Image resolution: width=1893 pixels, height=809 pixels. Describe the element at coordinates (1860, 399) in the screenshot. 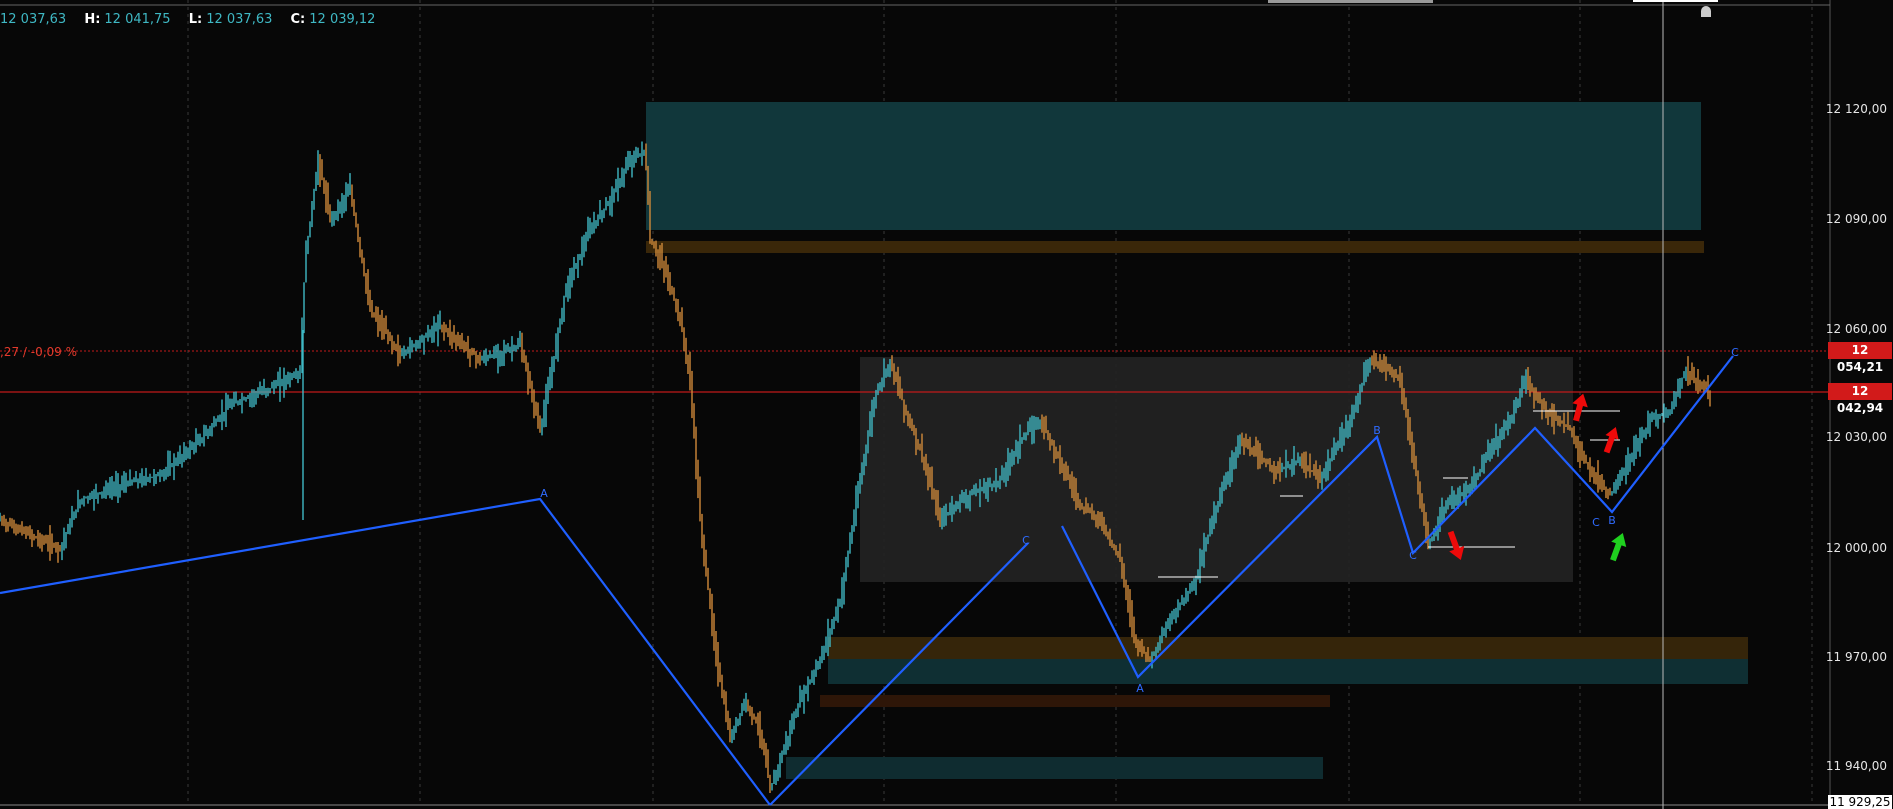

I see `last-price-tag: 12 042,94` at that location.